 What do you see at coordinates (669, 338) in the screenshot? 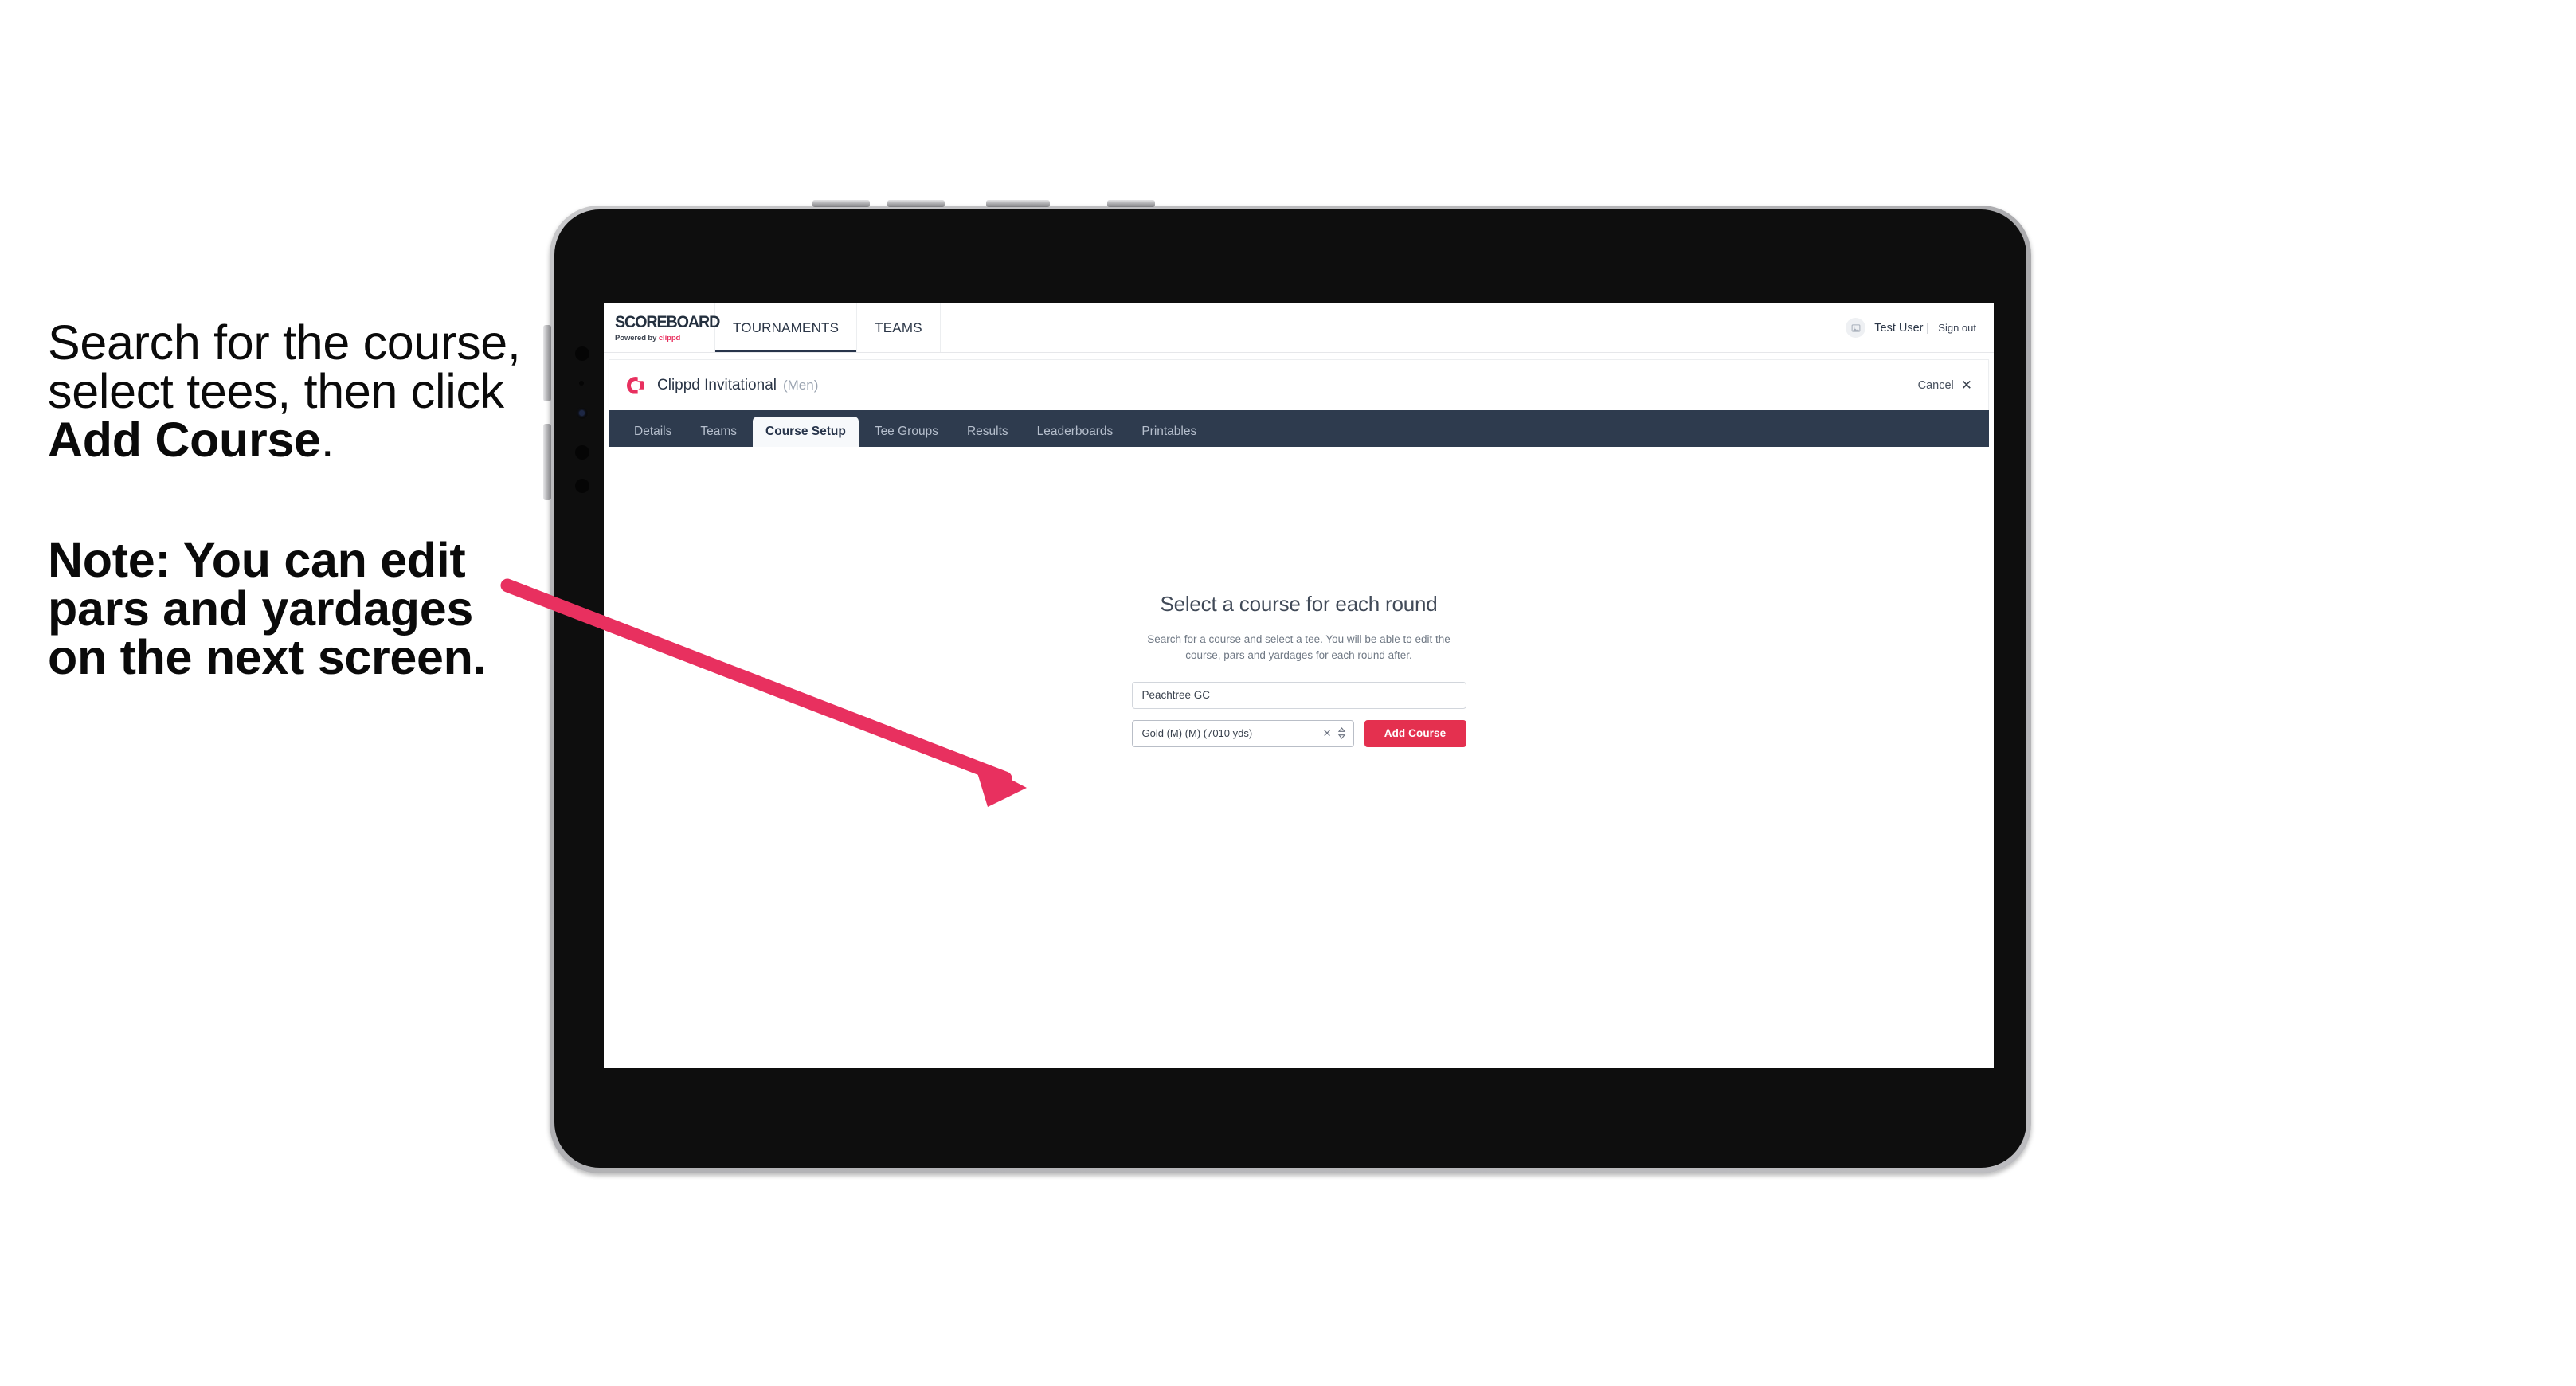
I see `brand-tagline-clippd: clippd` at bounding box center [669, 338].